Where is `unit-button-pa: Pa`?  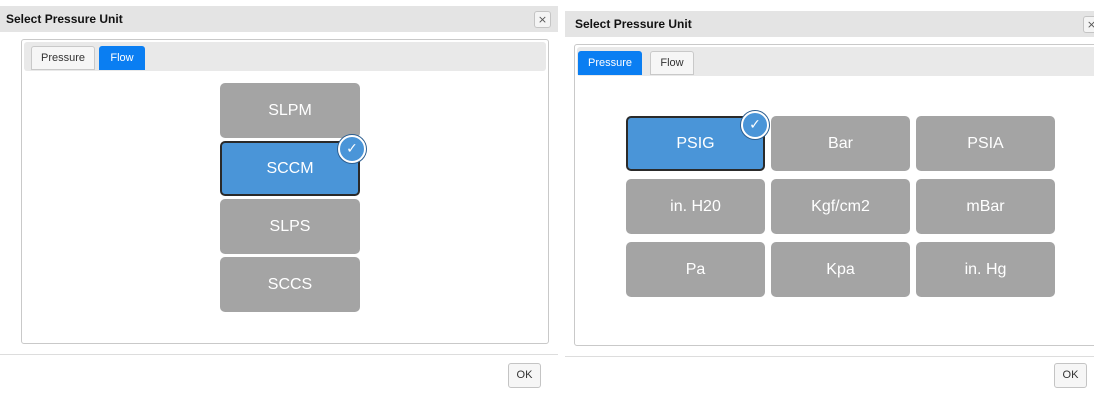
unit-button-pa: Pa is located at coordinates (695, 269).